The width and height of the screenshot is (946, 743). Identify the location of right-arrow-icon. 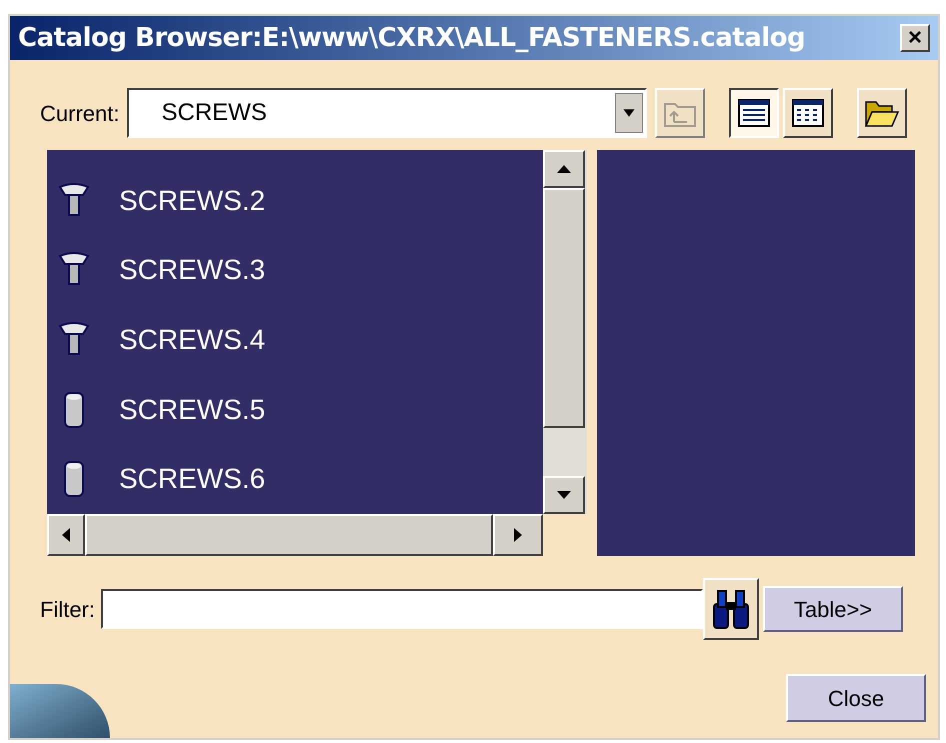
(518, 535).